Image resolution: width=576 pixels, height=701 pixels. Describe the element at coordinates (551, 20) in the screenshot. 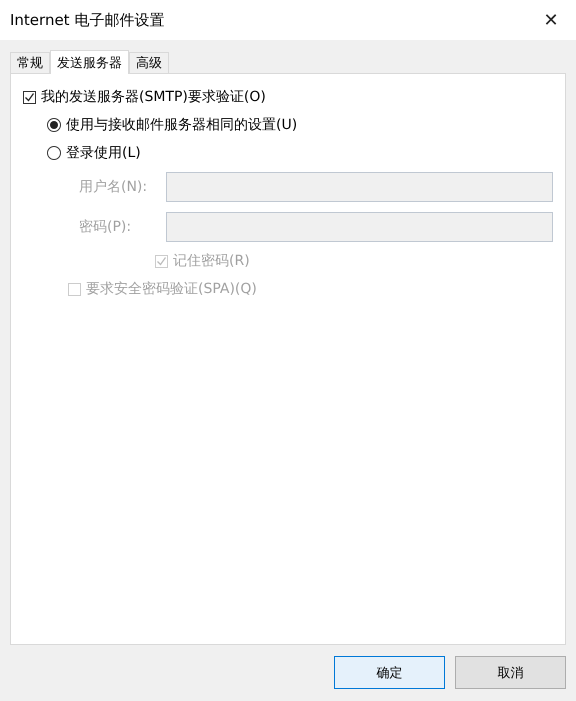

I see `close-button: ✕` at that location.